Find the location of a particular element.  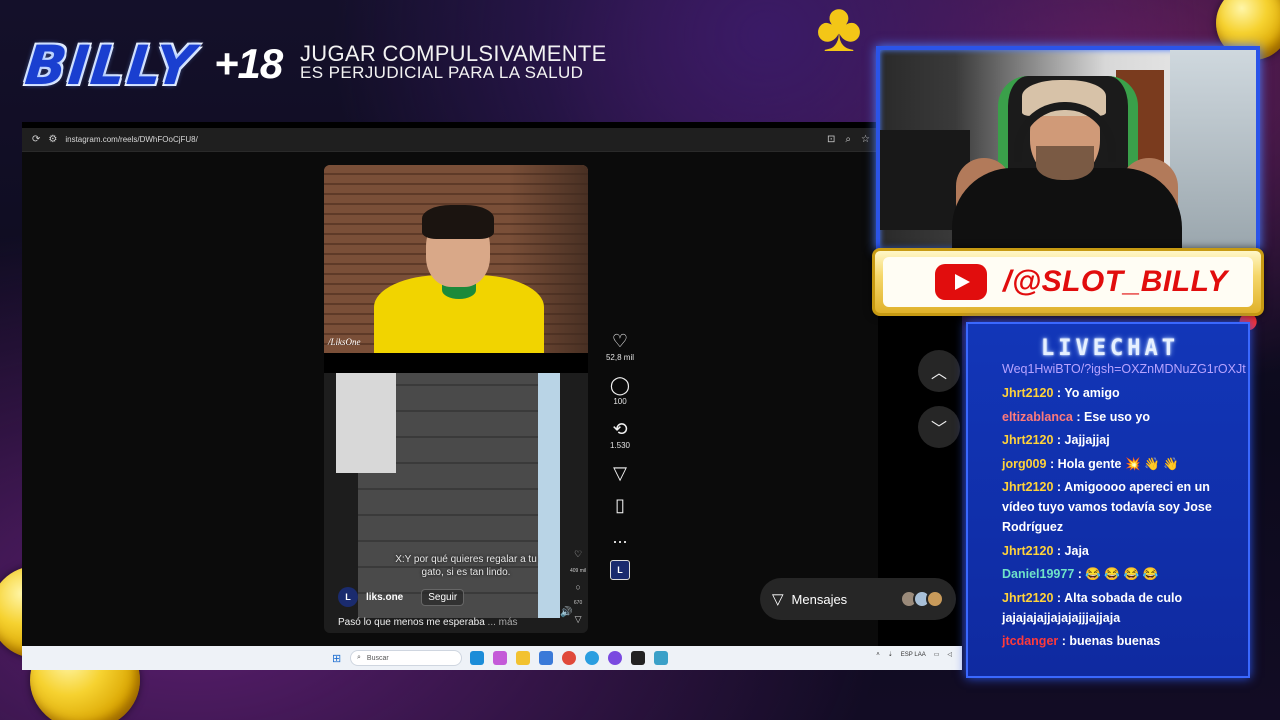

search-placeholder: Buscar is located at coordinates (377, 658).